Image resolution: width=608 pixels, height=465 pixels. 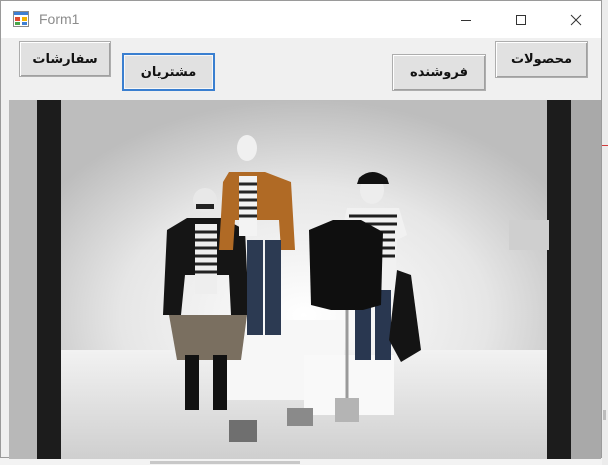 I want to click on close-button, so click(x=576, y=19).